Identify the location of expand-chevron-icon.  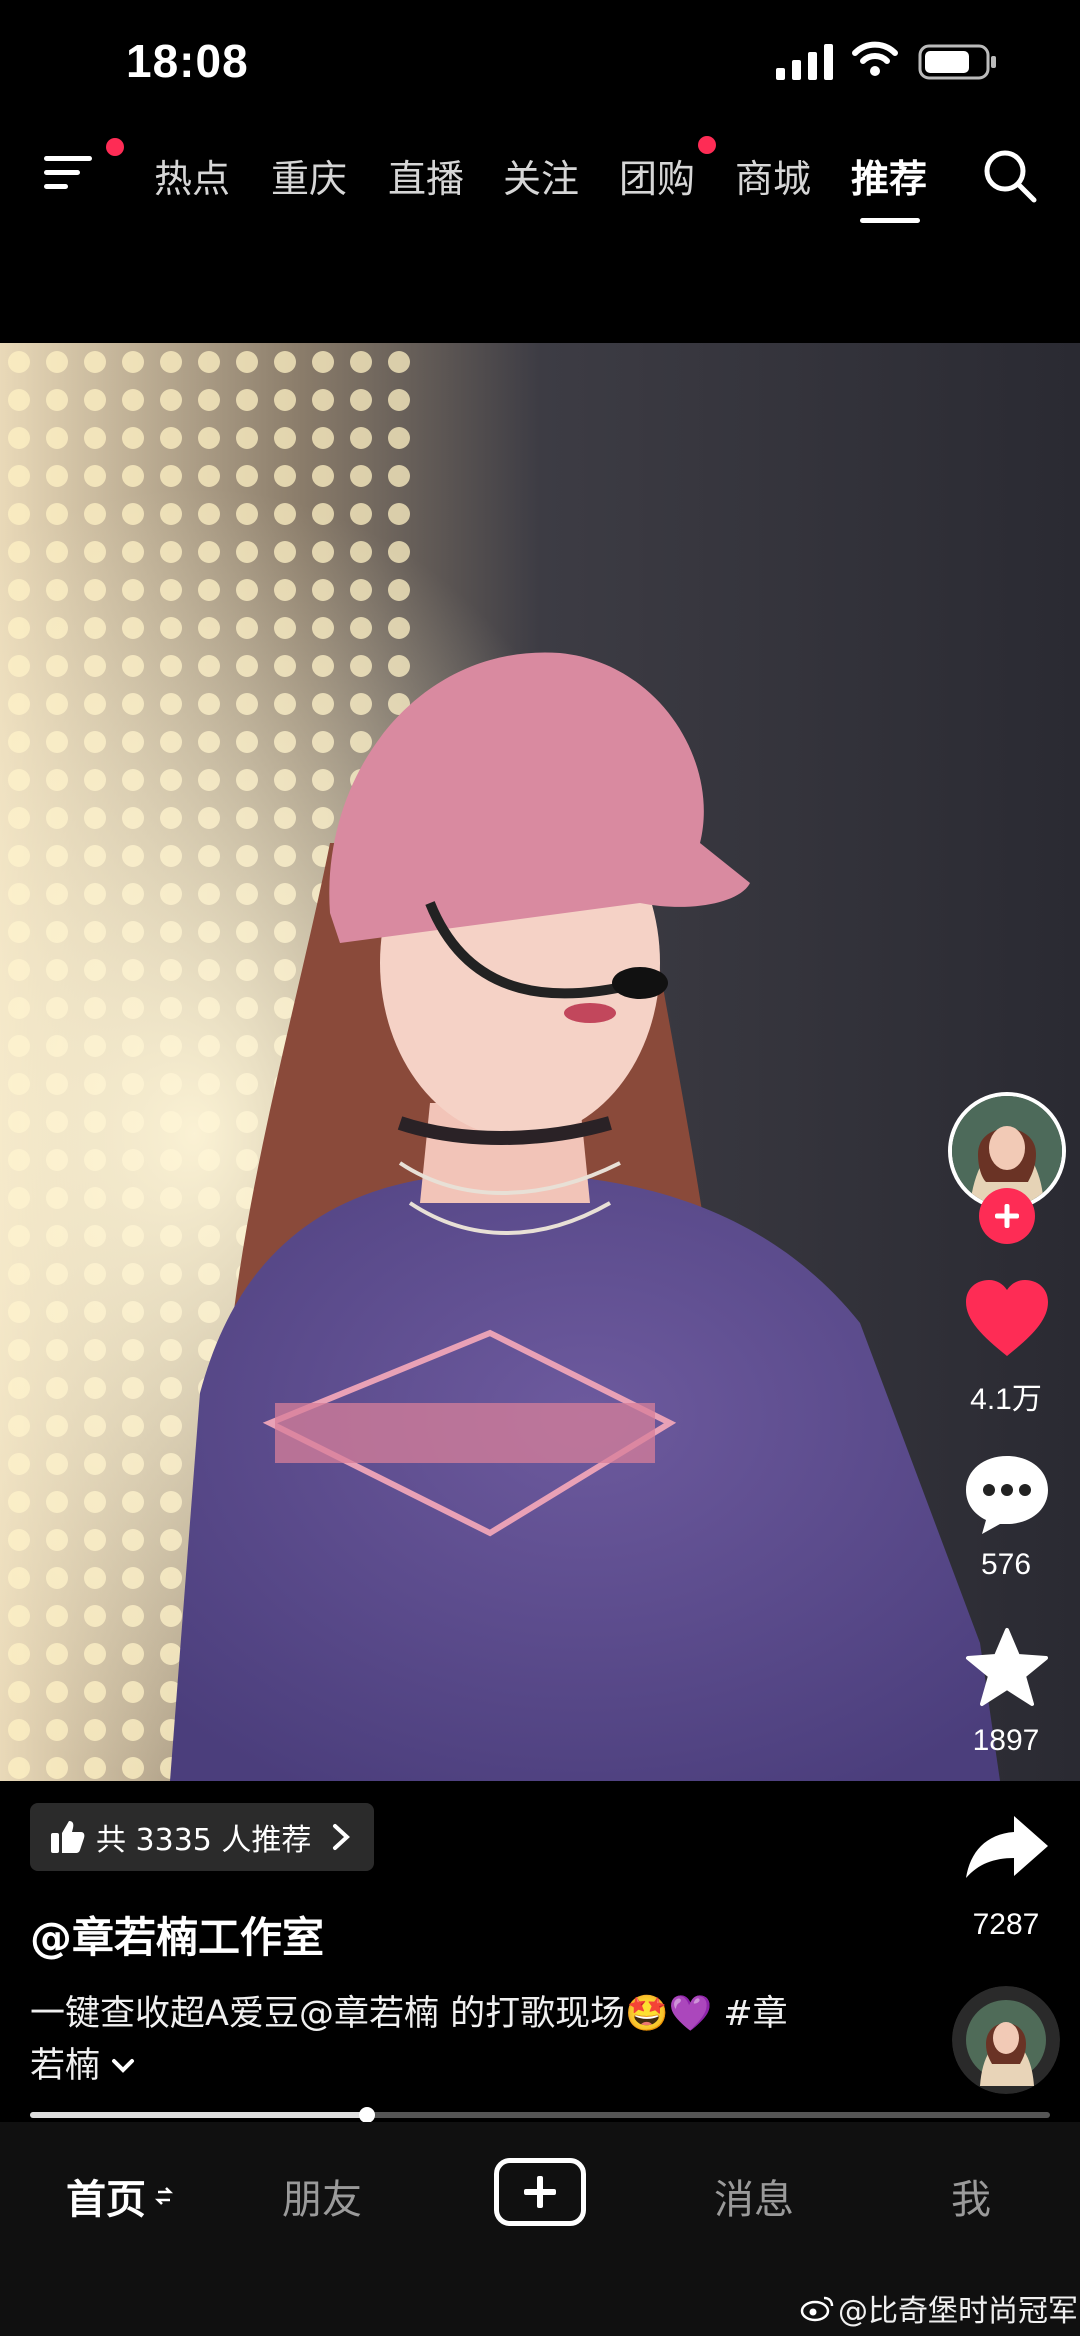
(123, 2066).